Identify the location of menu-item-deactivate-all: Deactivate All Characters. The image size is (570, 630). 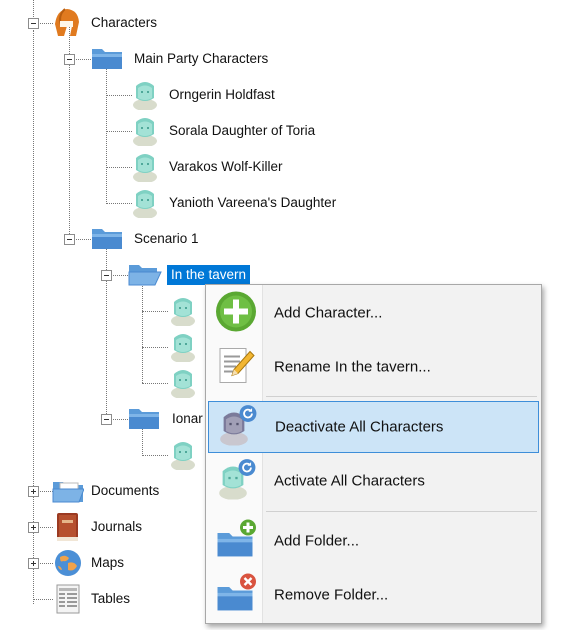
(373, 427).